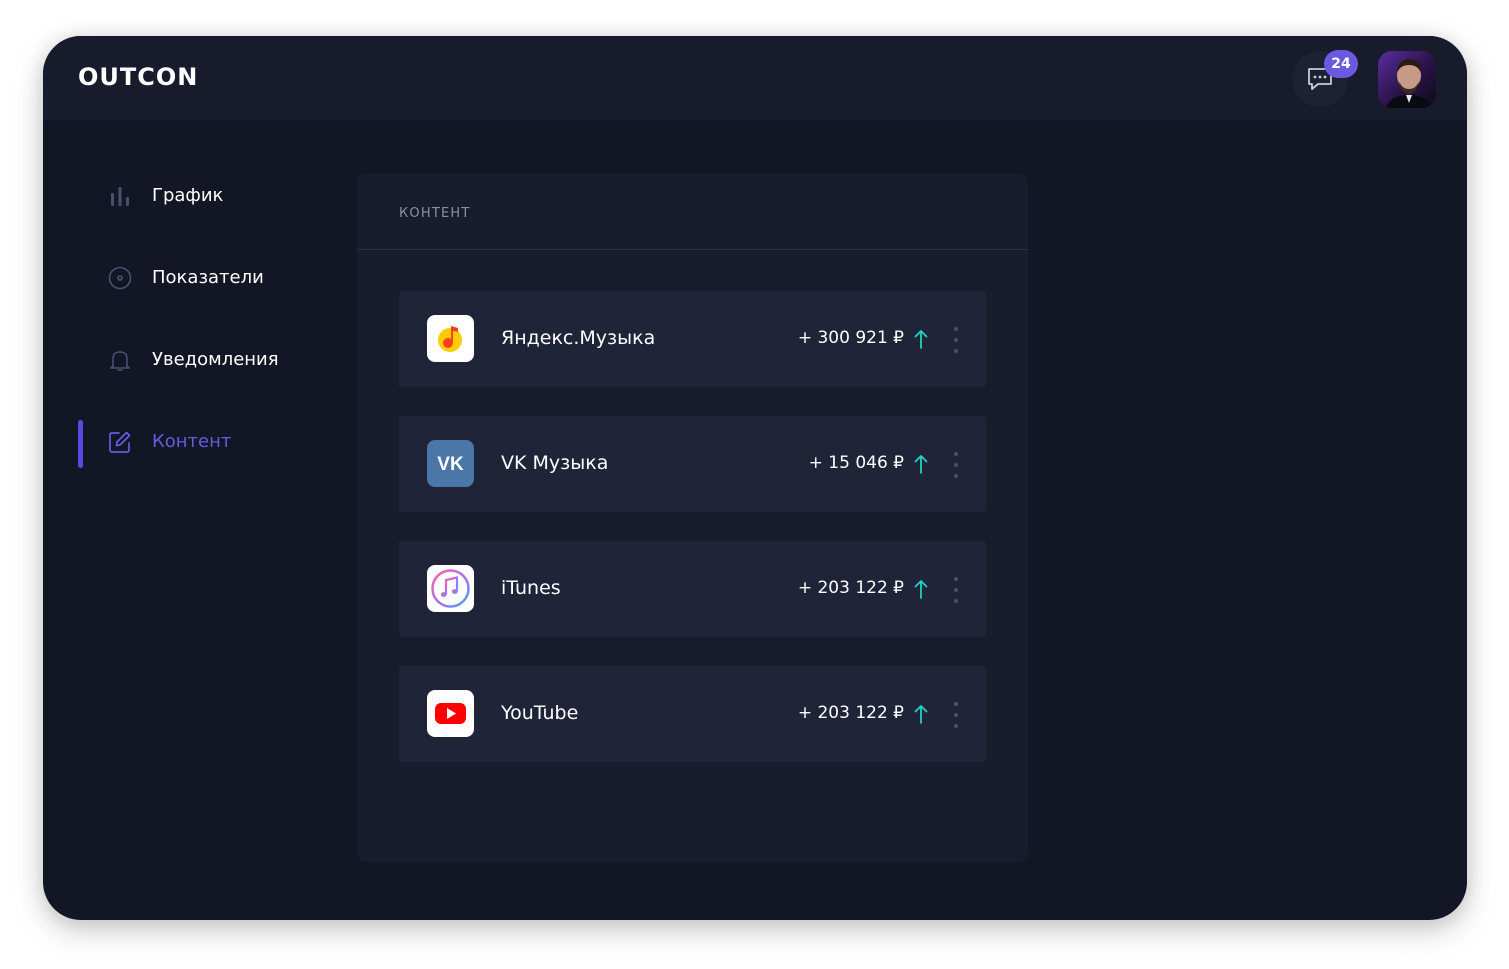 The width and height of the screenshot is (1509, 969). What do you see at coordinates (215, 359) in the screenshot?
I see `sidebar-item-label: Уведомления` at bounding box center [215, 359].